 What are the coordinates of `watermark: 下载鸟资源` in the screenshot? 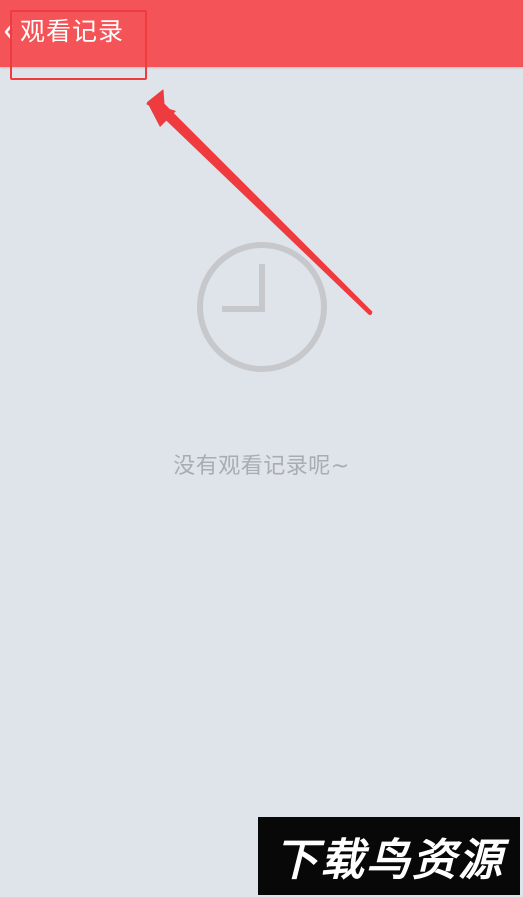 It's located at (389, 856).